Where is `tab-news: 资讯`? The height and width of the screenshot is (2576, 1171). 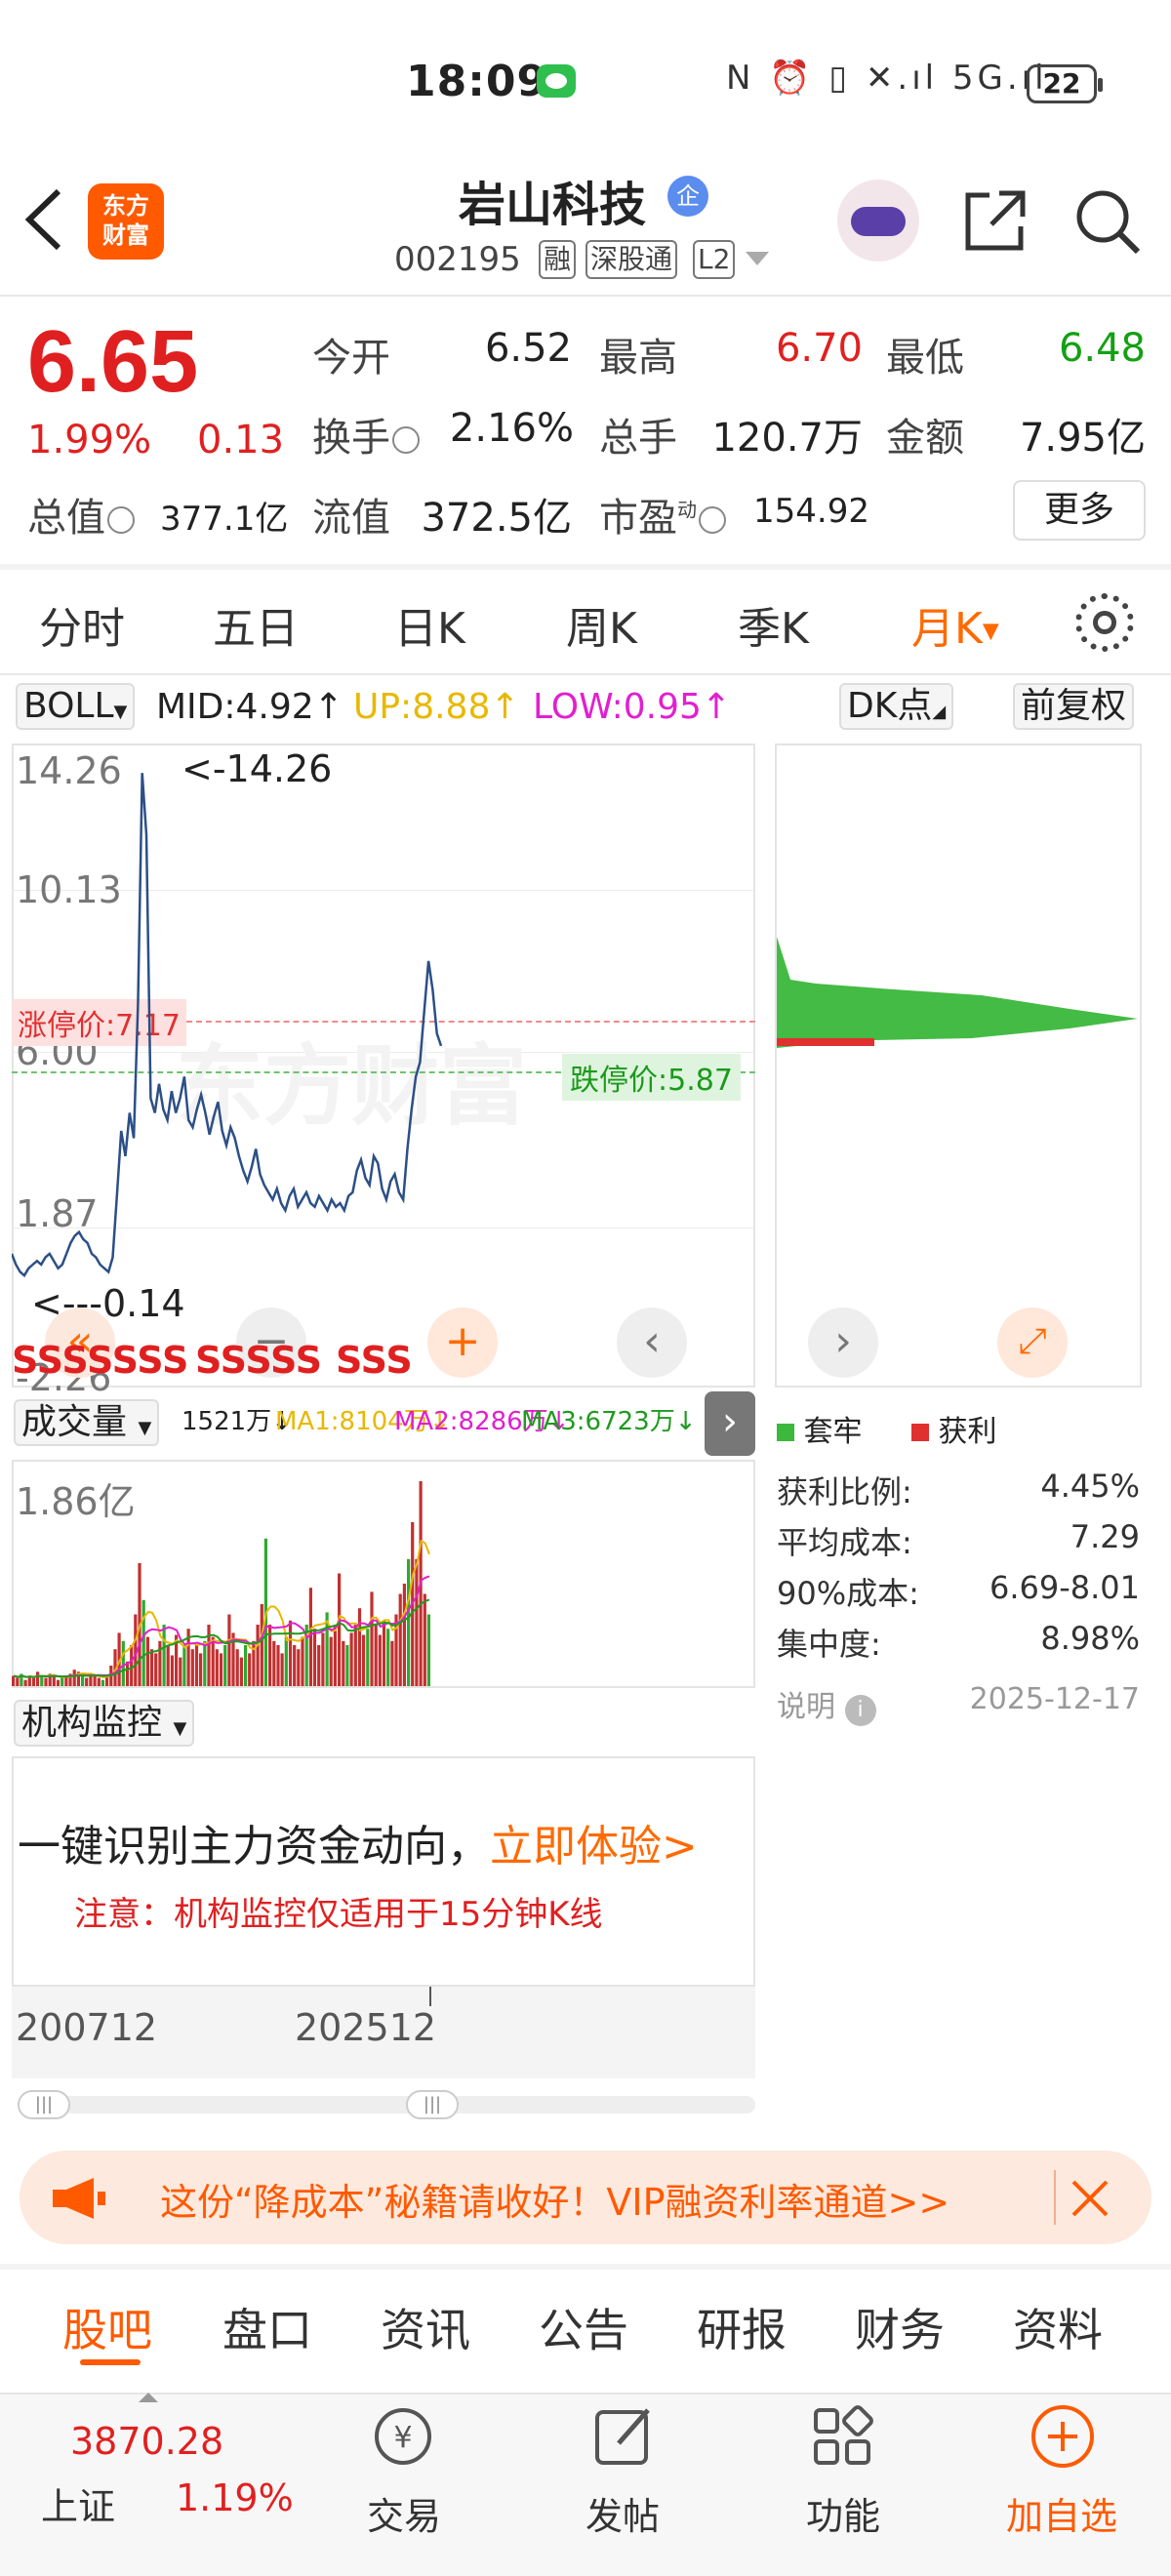 tab-news: 资讯 is located at coordinates (425, 2327).